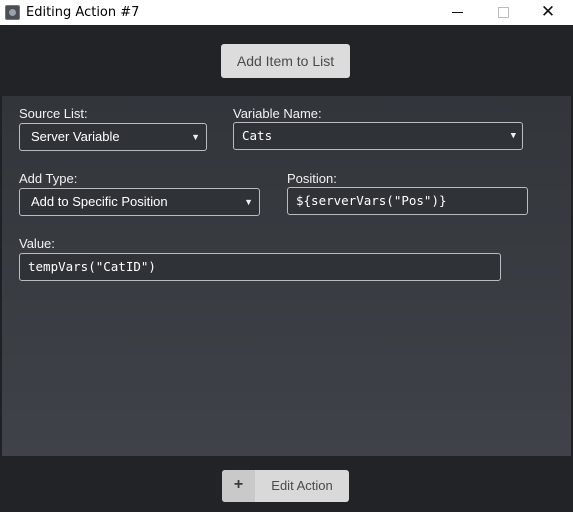 The height and width of the screenshot is (512, 573). What do you see at coordinates (277, 113) in the screenshot?
I see `variable-name-label: Variable Name:` at bounding box center [277, 113].